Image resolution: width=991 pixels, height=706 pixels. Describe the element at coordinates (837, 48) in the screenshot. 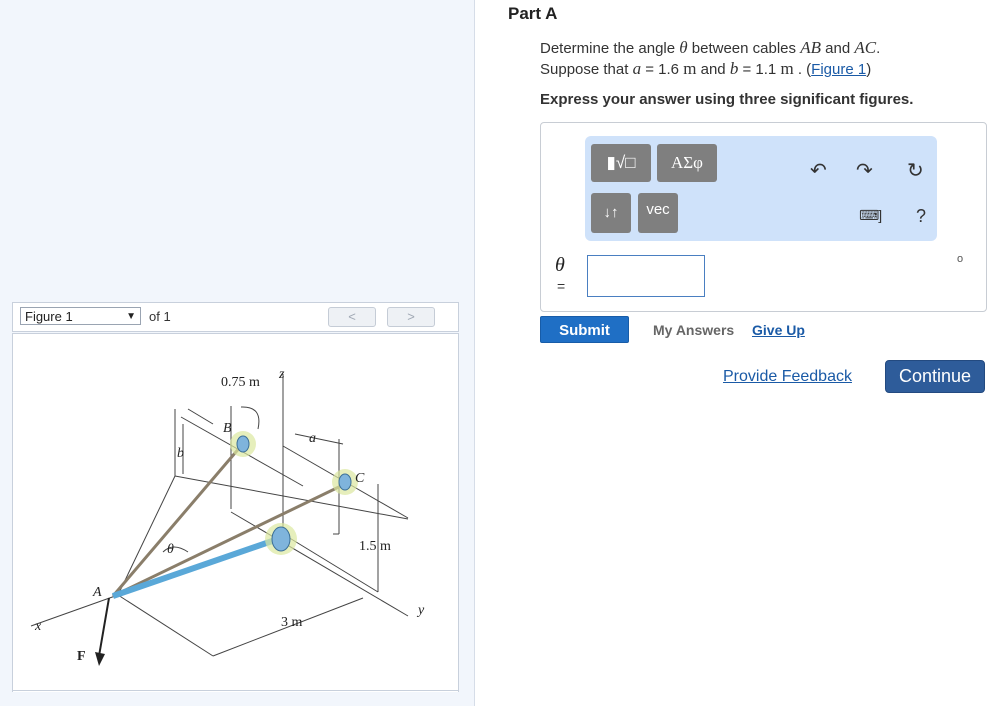

I see `question-and: and` at that location.